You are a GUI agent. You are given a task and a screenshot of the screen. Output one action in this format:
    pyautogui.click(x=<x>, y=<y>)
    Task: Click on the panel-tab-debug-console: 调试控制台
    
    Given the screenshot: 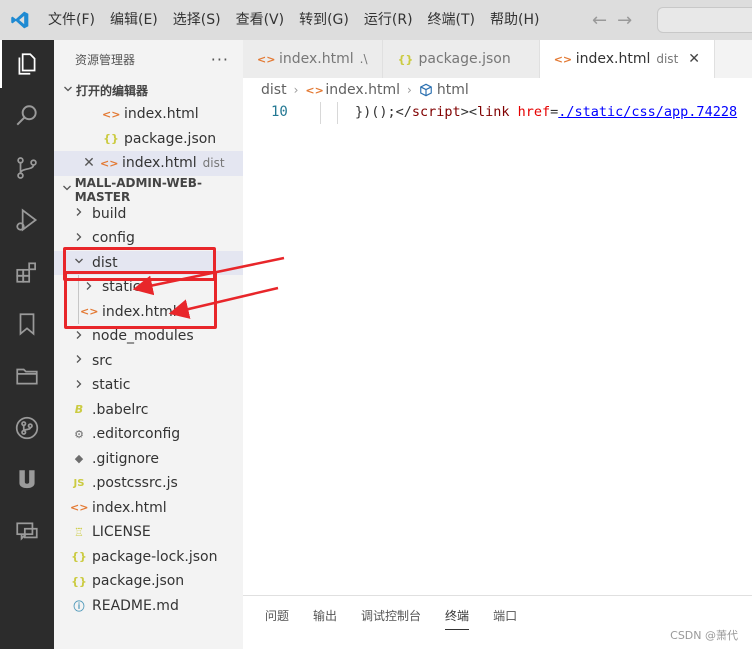 What is the action you would take?
    pyautogui.click(x=391, y=616)
    